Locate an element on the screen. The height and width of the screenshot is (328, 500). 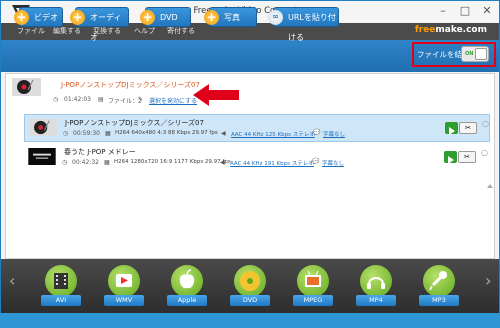
file-title: 春うた J-POP メドレー is located at coordinates (100, 152).